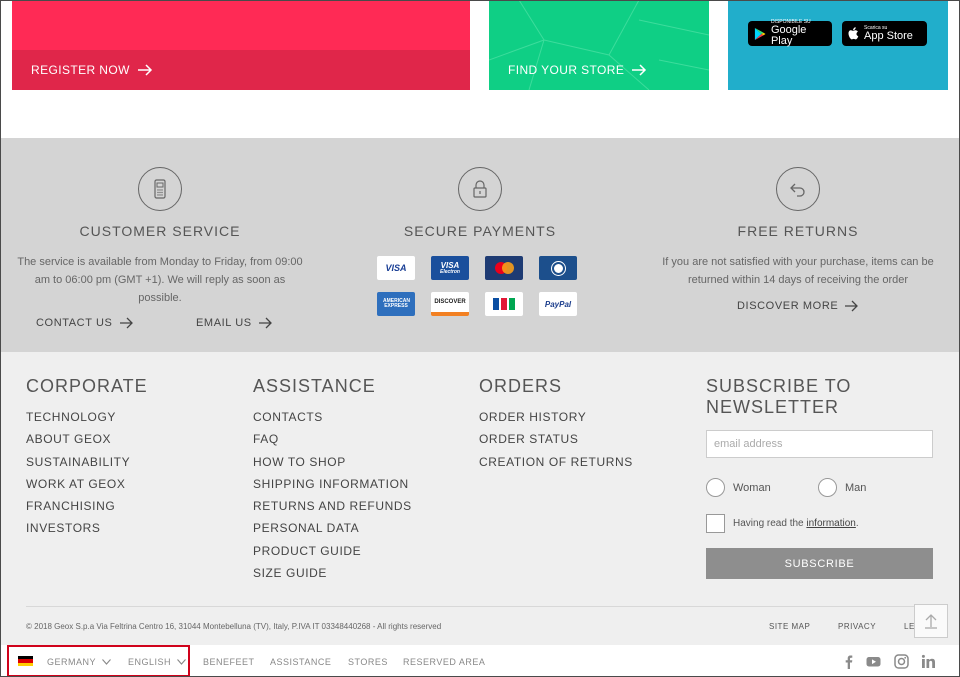 The height and width of the screenshot is (677, 960). I want to click on subscribe-button: SUBSCRIBE, so click(819, 563).